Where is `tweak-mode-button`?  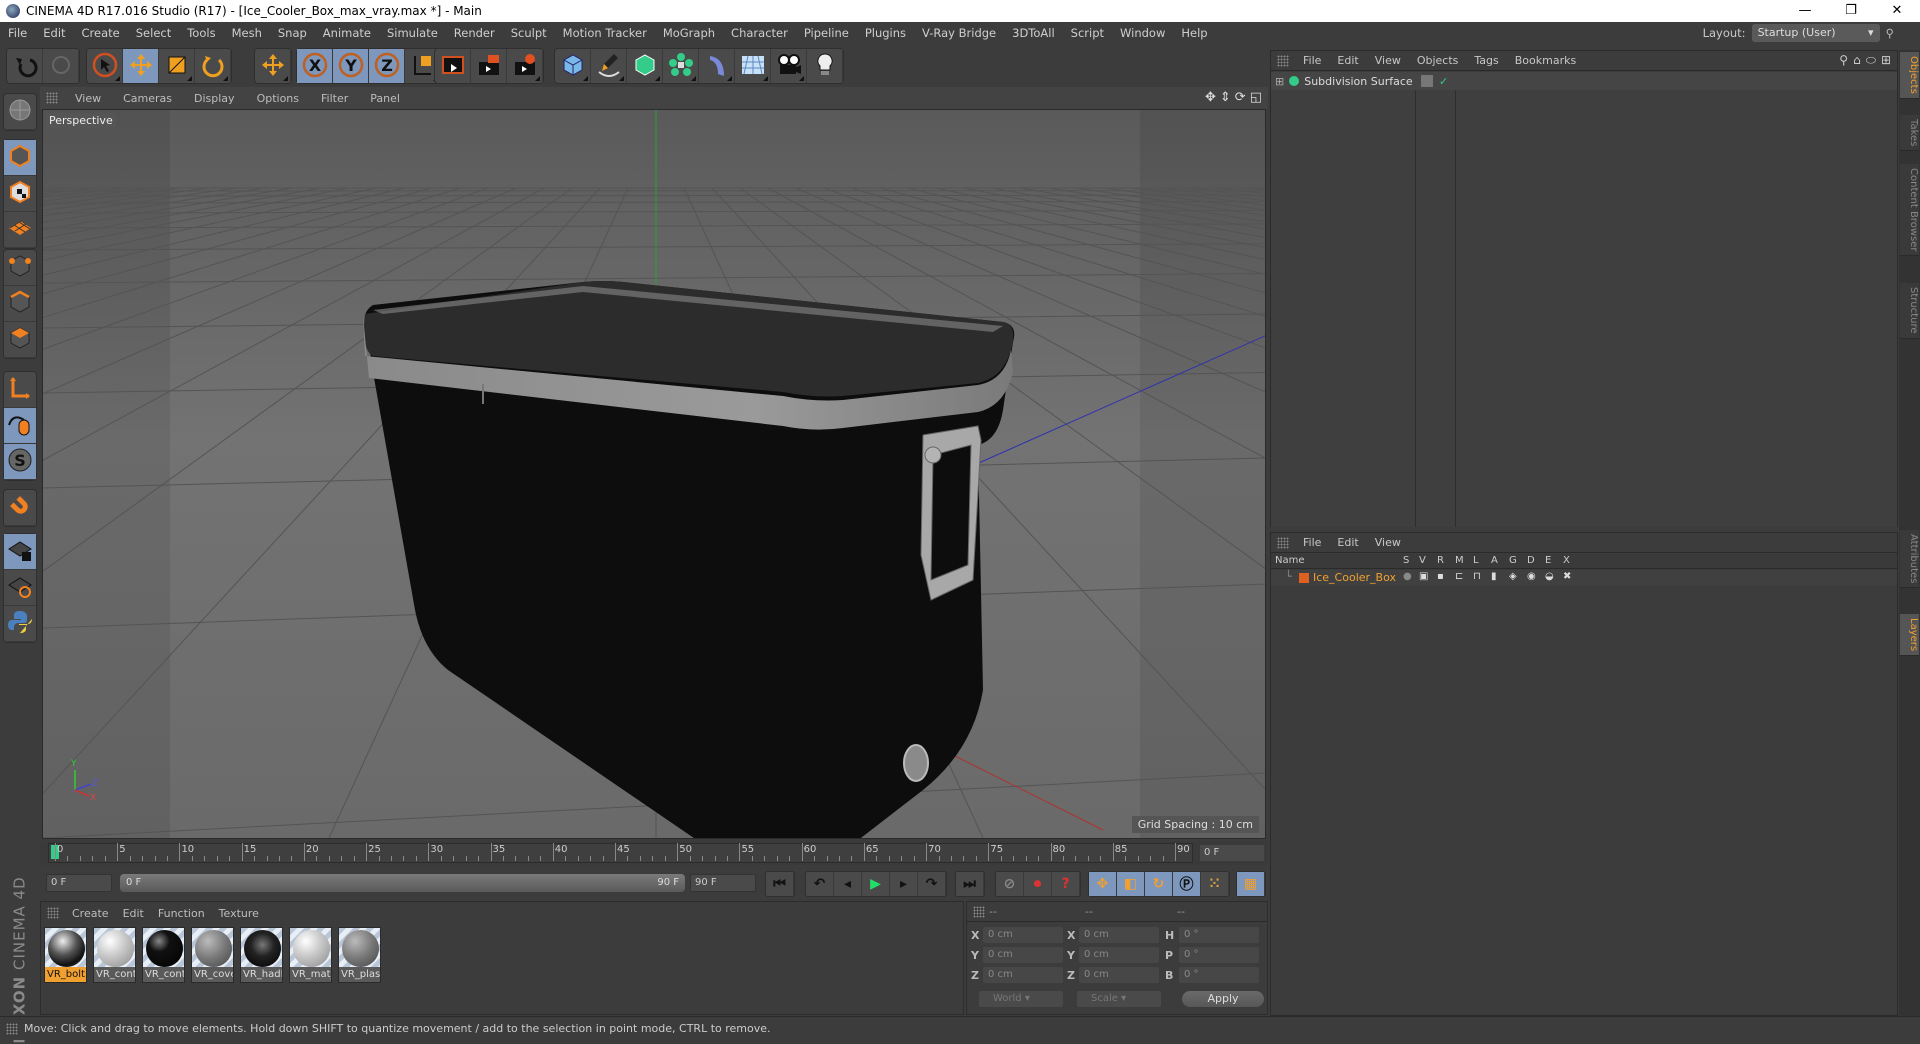
tweak-mode-button is located at coordinates (20, 426).